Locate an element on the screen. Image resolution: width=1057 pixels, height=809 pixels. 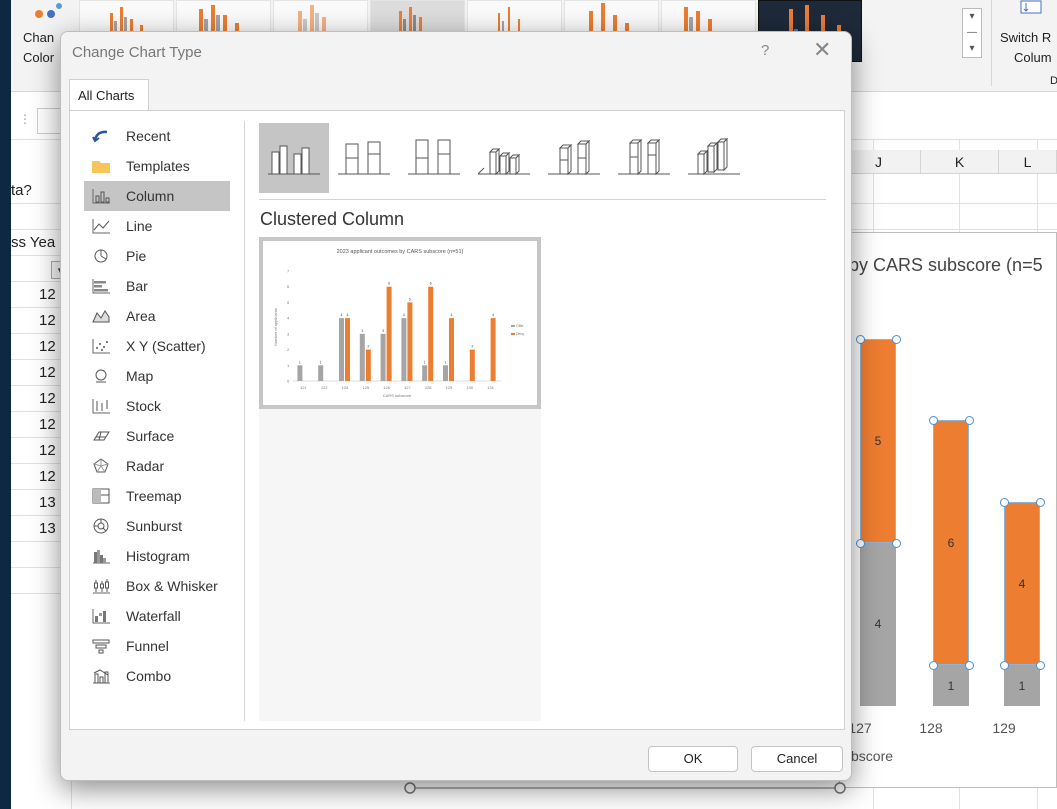
bar-segment-gray: 4 is located at coordinates (878, 624).